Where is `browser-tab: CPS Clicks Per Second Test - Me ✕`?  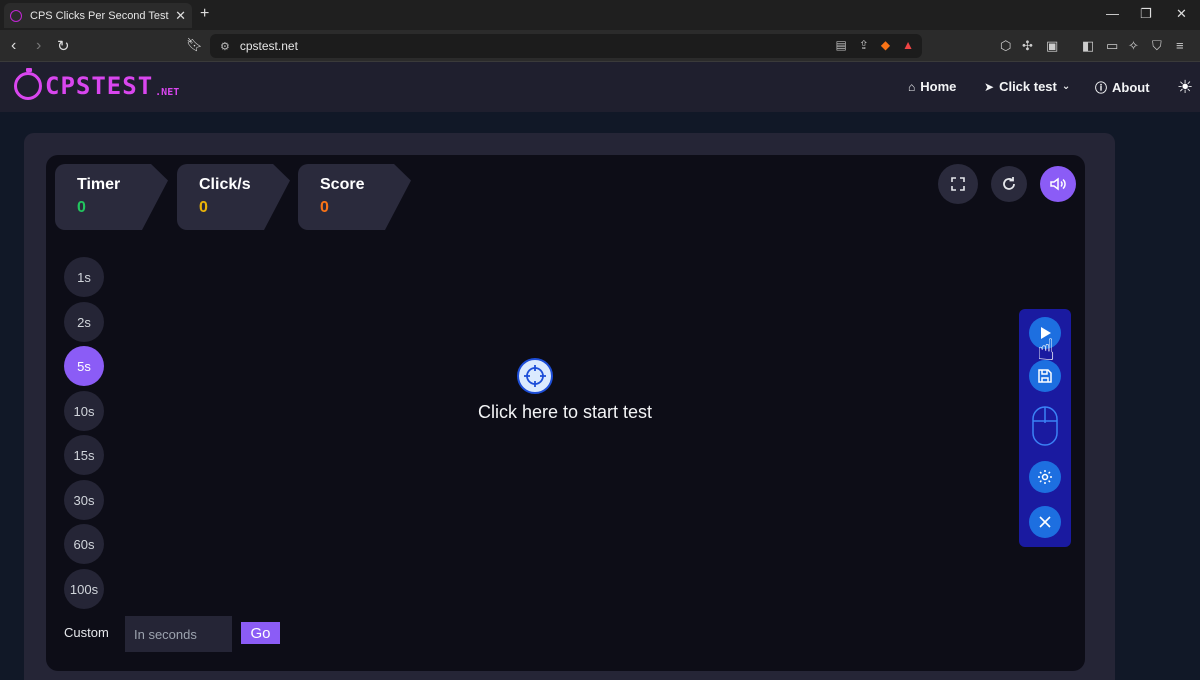
browser-tab: CPS Clicks Per Second Test - Me ✕ is located at coordinates (98, 15).